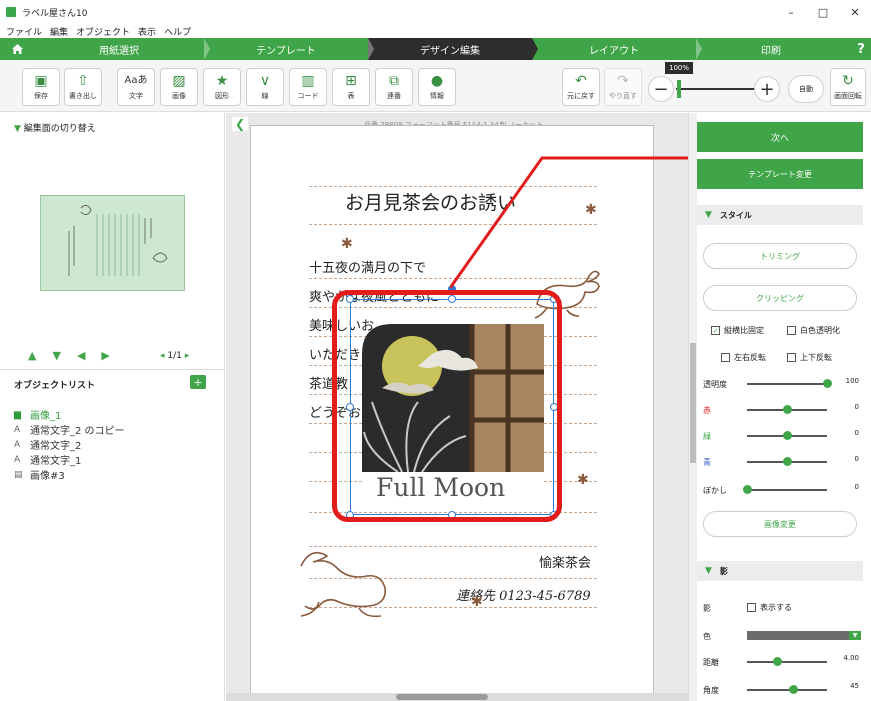  I want to click on shadow-color-picker, so click(804, 635).